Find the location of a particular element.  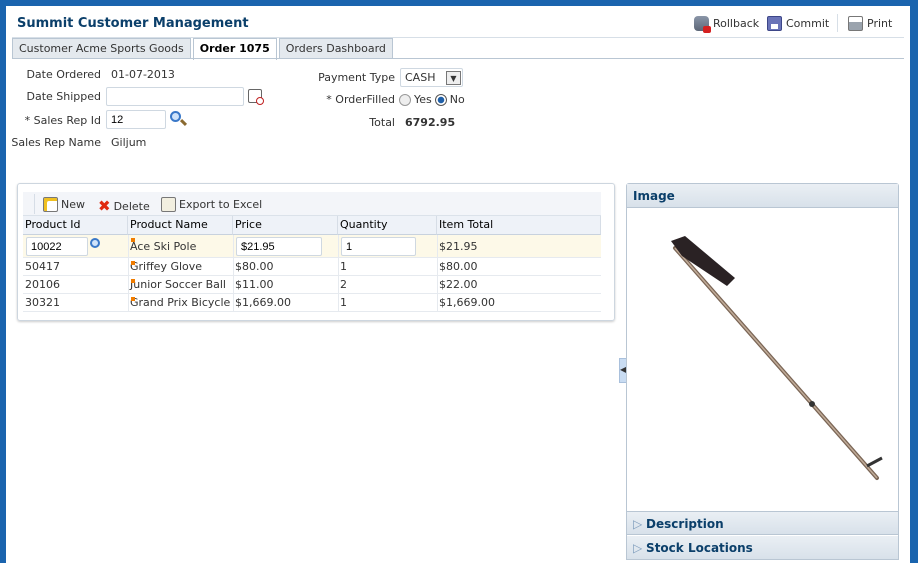

commit-label: Commit is located at coordinates (808, 23).